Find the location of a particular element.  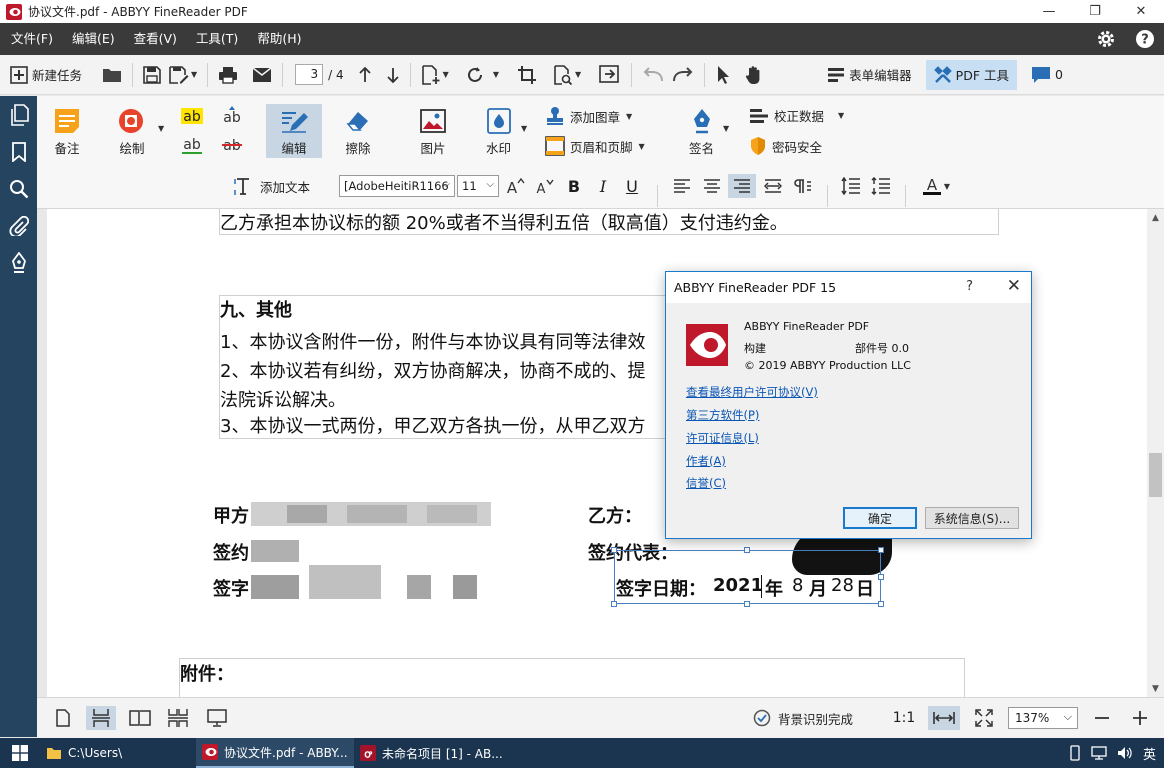

strikeout-text-tool: ab is located at coordinates (232, 145).